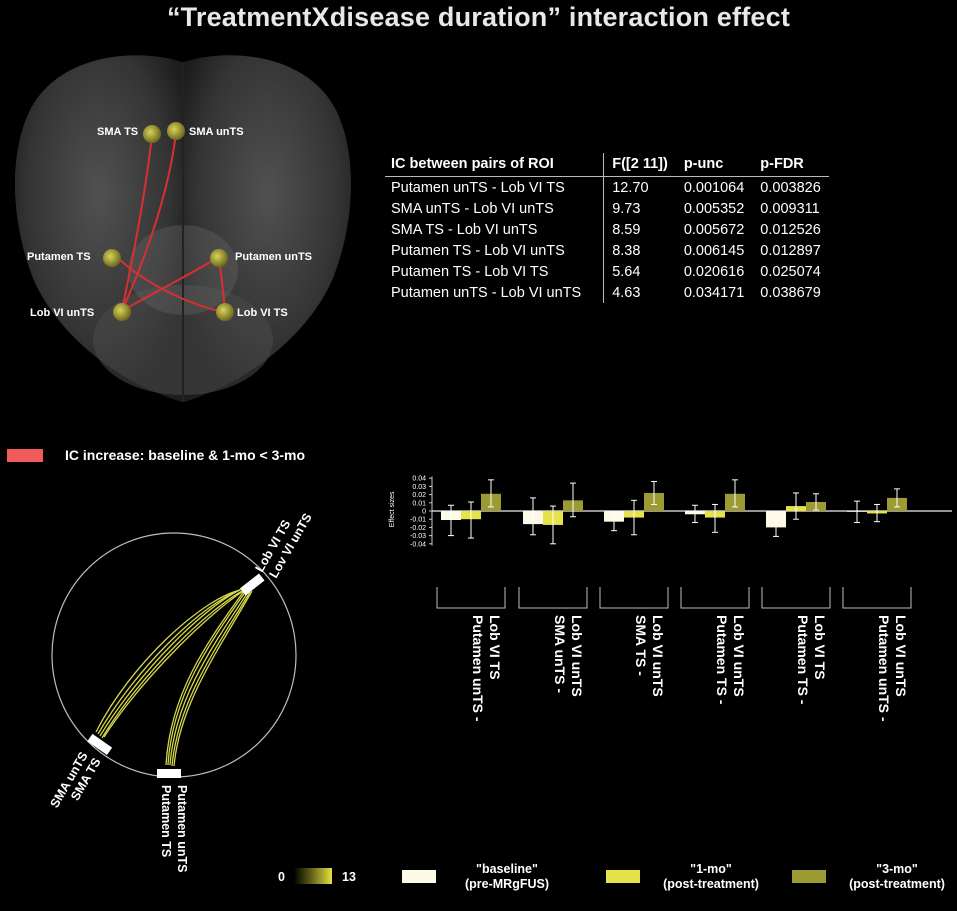 The image size is (957, 911). What do you see at coordinates (419, 503) in the screenshot?
I see `y-tick-label: 0.01` at bounding box center [419, 503].